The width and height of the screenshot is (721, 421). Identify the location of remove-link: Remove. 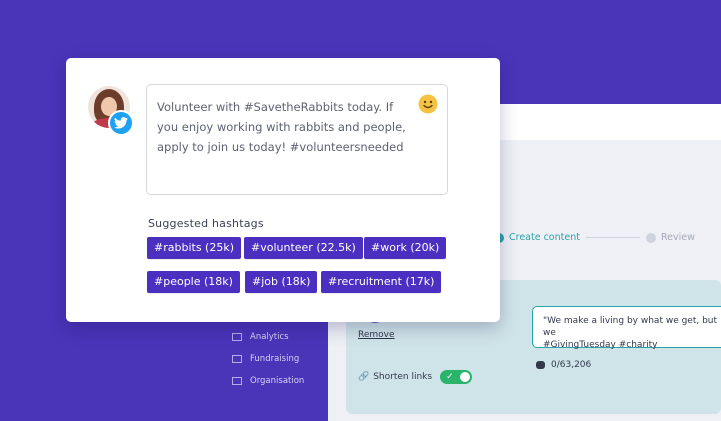
(376, 335).